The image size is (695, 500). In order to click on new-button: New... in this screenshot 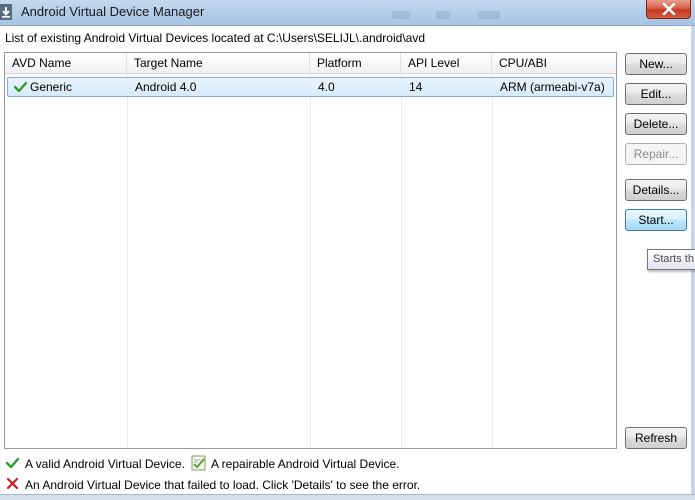, I will do `click(656, 64)`.